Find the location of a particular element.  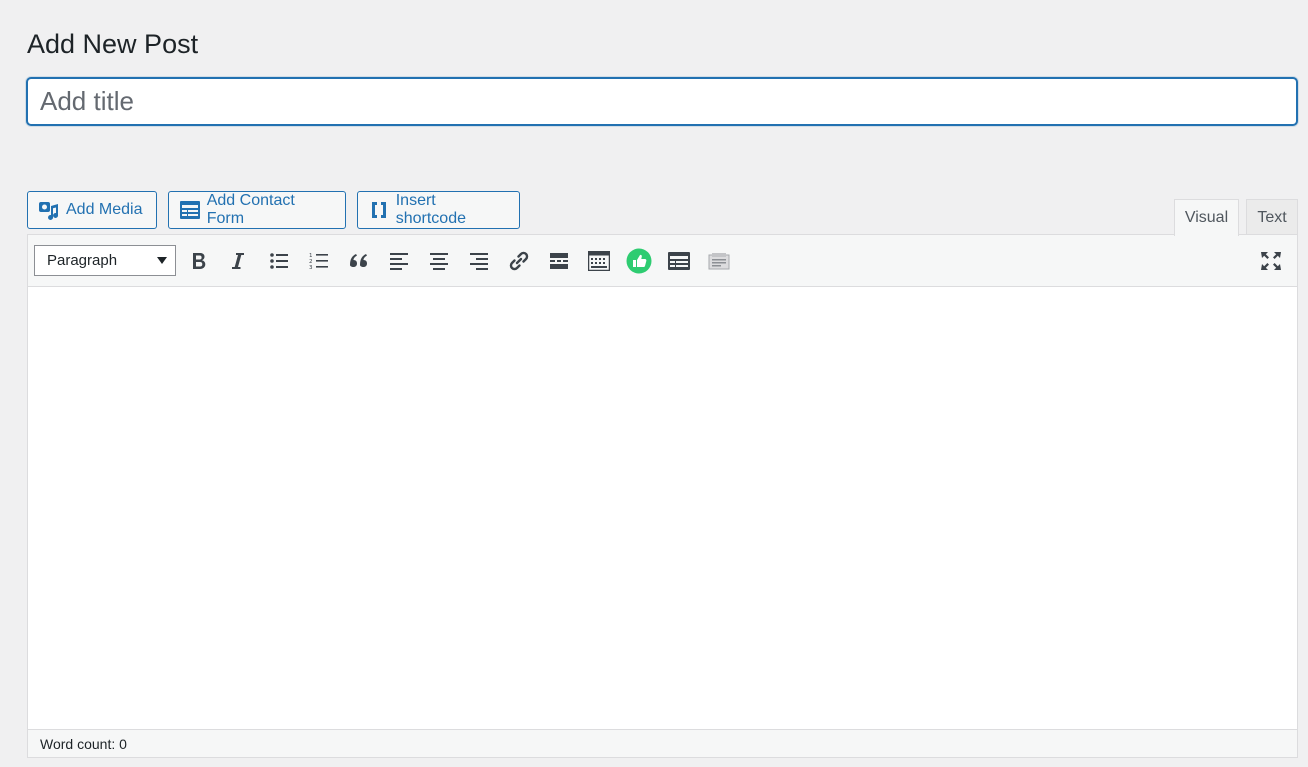

italic-button is located at coordinates (238, 261).